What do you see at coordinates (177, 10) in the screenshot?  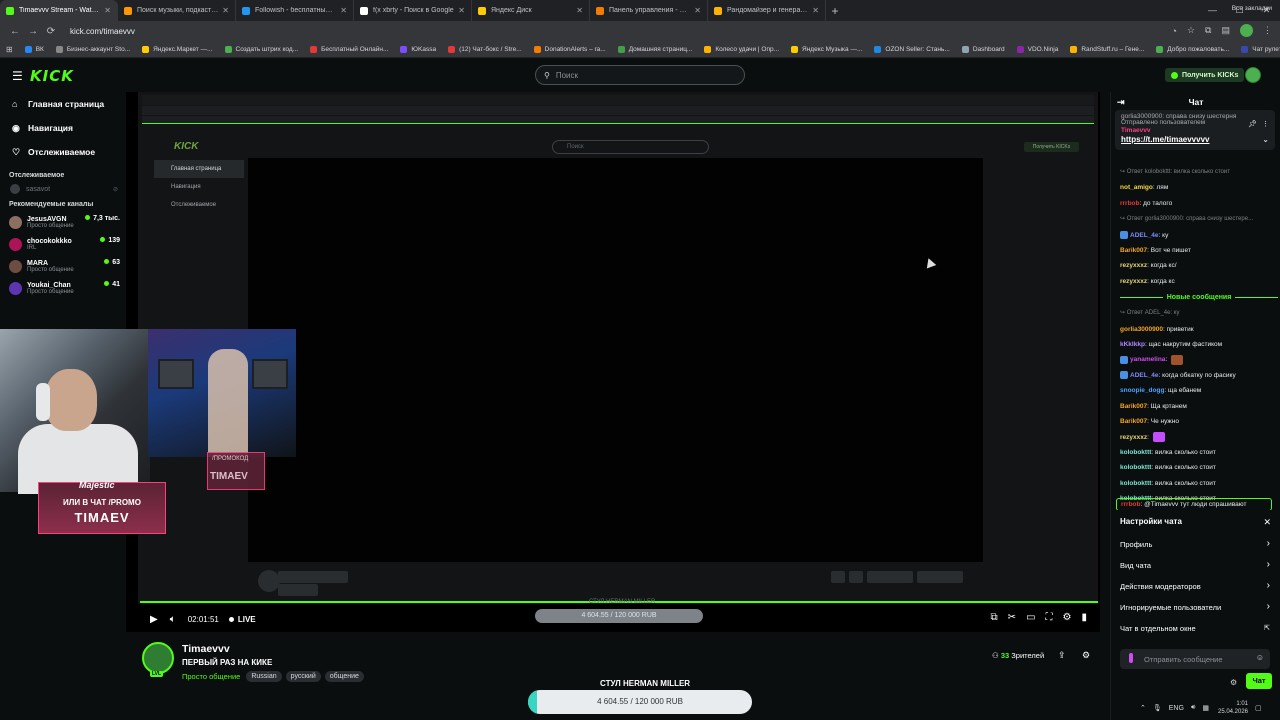 I see `browser-tab: Поиск музыки, подкасто... ✕` at bounding box center [177, 10].